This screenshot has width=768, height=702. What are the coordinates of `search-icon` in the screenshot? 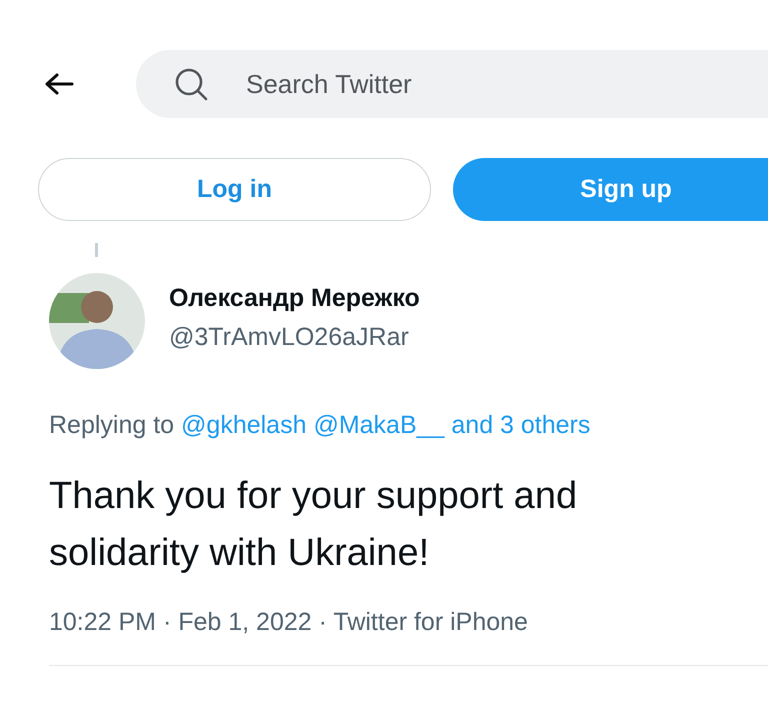 It's located at (191, 84).